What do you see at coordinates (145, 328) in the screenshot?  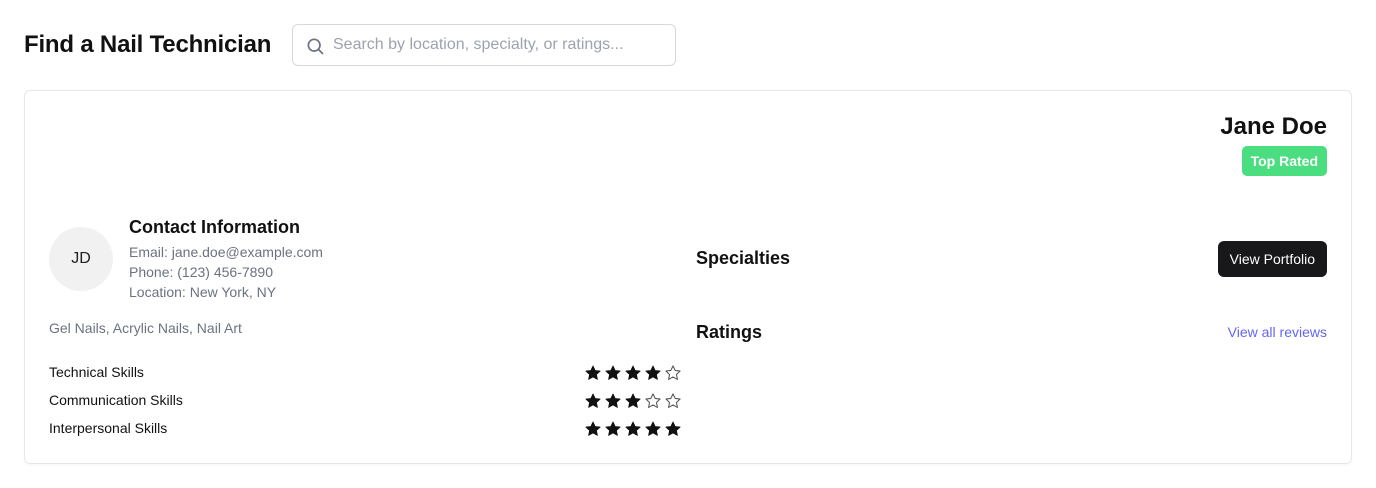 I see `specialties-list: Gel Nails, Acrylic Nails, Nail Art` at bounding box center [145, 328].